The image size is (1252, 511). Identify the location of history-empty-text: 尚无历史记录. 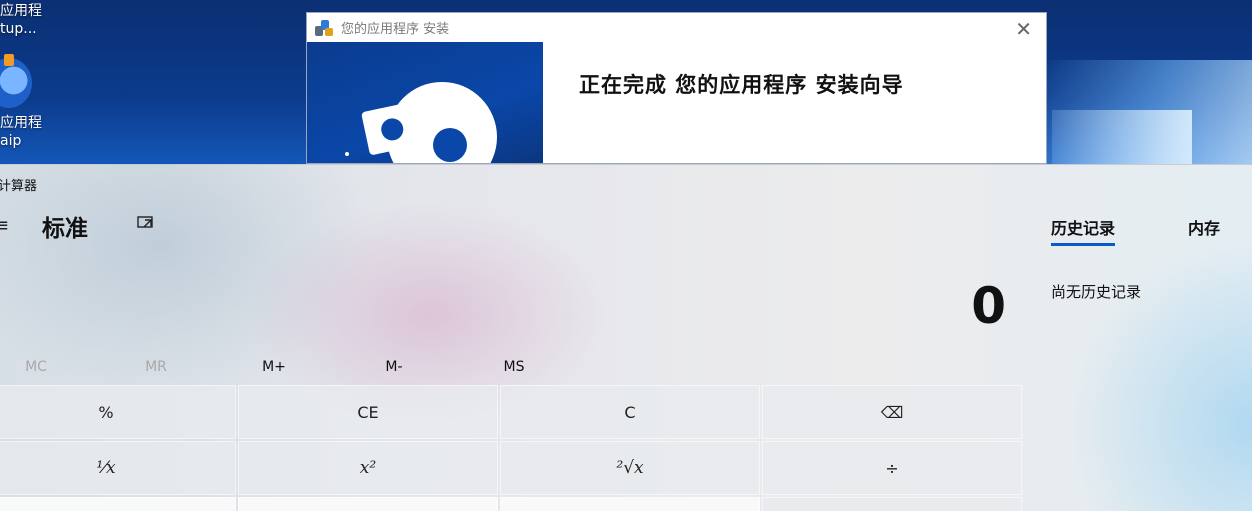
(1096, 292).